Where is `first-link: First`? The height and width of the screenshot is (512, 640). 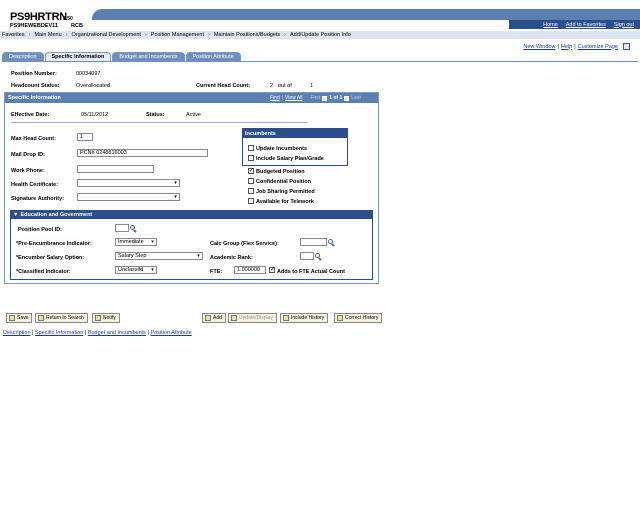
first-link: First is located at coordinates (315, 98).